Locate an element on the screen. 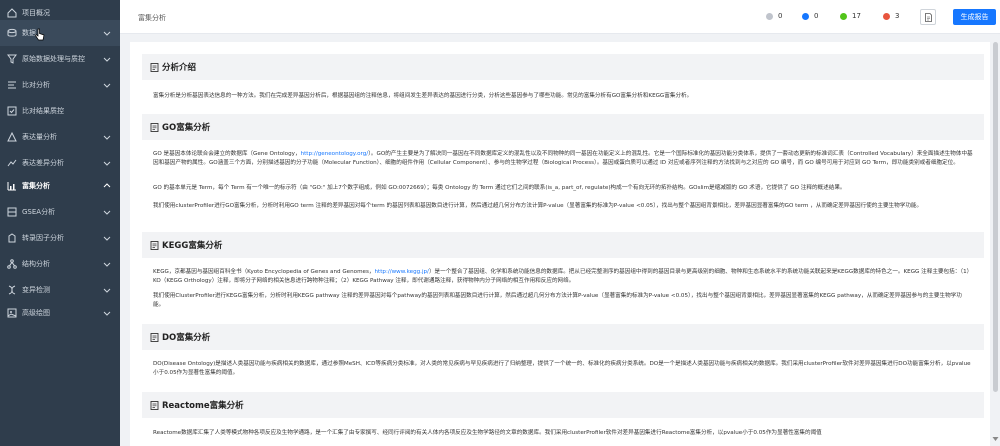 The height and width of the screenshot is (446, 1000). home-icon is located at coordinates (12, 13).